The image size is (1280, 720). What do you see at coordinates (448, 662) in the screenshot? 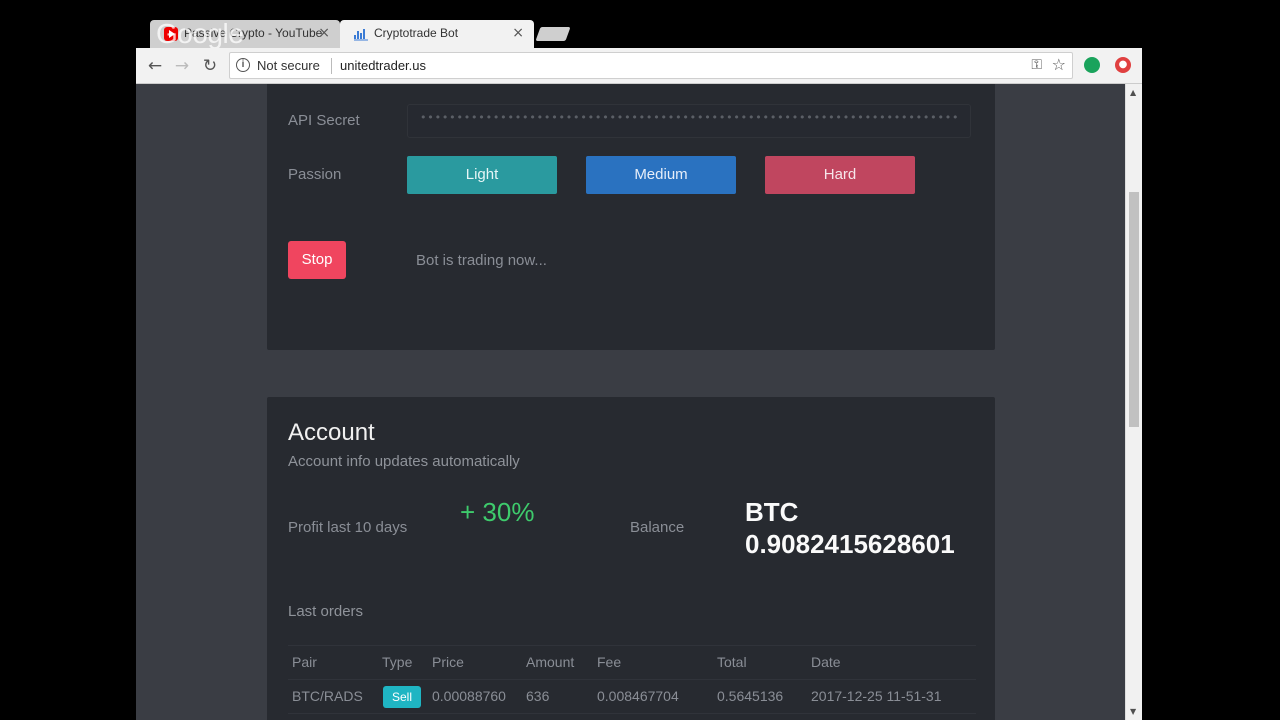
I see `column-header: Price` at bounding box center [448, 662].